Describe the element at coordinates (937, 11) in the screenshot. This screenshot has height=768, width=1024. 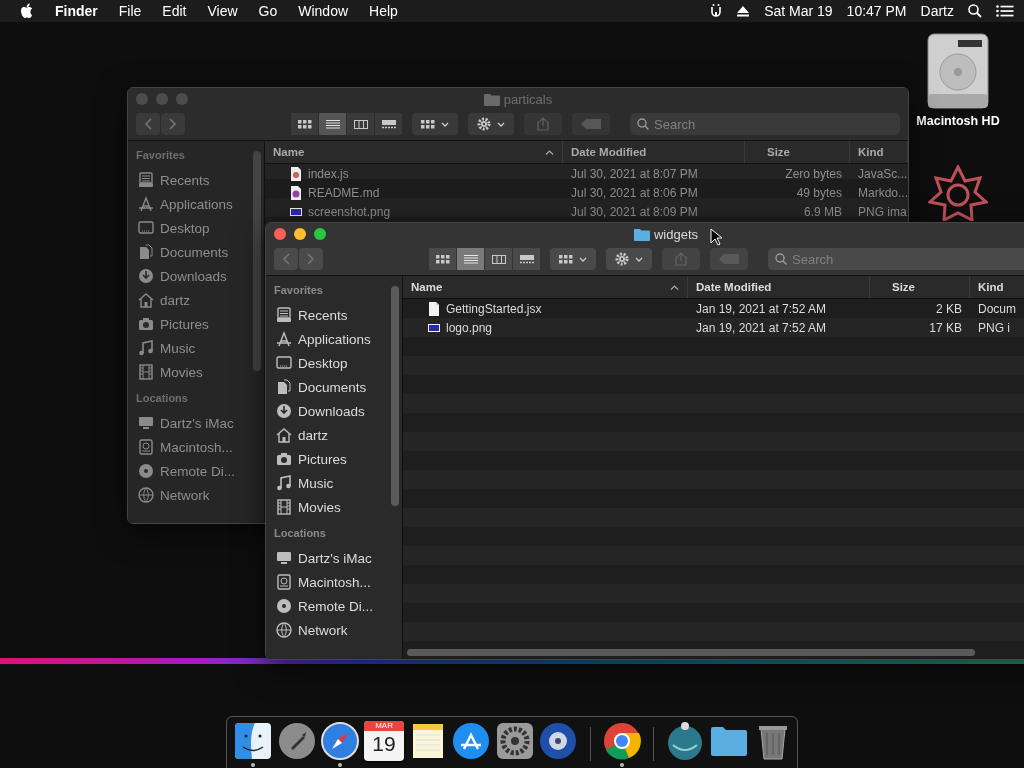
I see `user-name: Dartz` at that location.